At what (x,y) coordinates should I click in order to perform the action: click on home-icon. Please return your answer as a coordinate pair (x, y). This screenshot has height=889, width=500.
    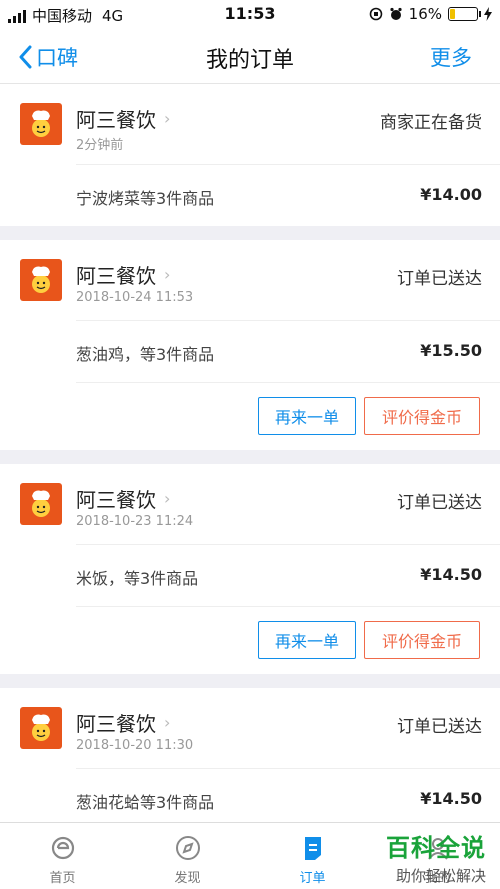
    Looking at the image, I should click on (62, 848).